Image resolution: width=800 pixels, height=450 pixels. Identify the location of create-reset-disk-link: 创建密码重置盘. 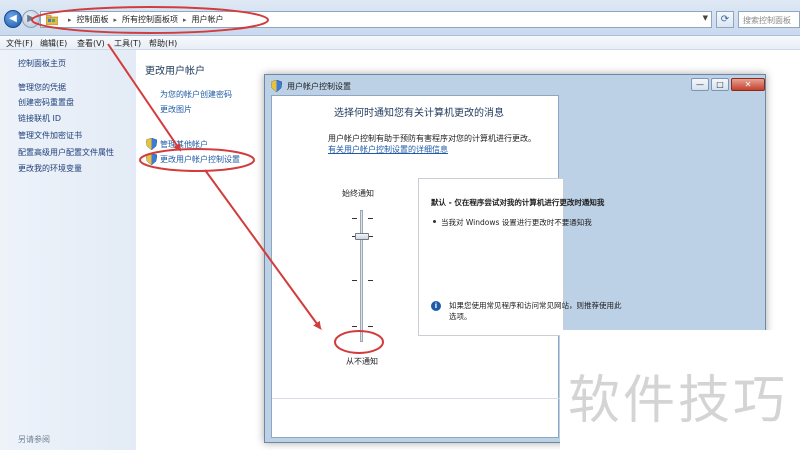
(46, 102).